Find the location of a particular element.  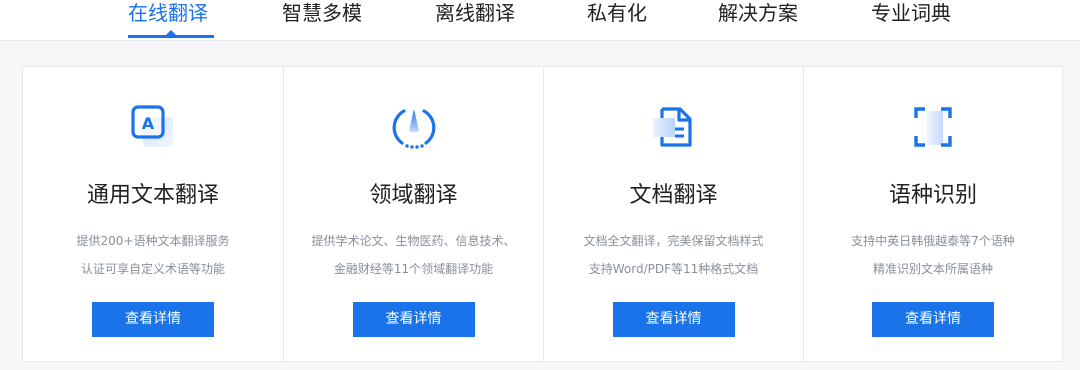

card-description: 文档全文翻译，完美保留文档样式 支持Word/PDF等11种格式文档 is located at coordinates (673, 255).